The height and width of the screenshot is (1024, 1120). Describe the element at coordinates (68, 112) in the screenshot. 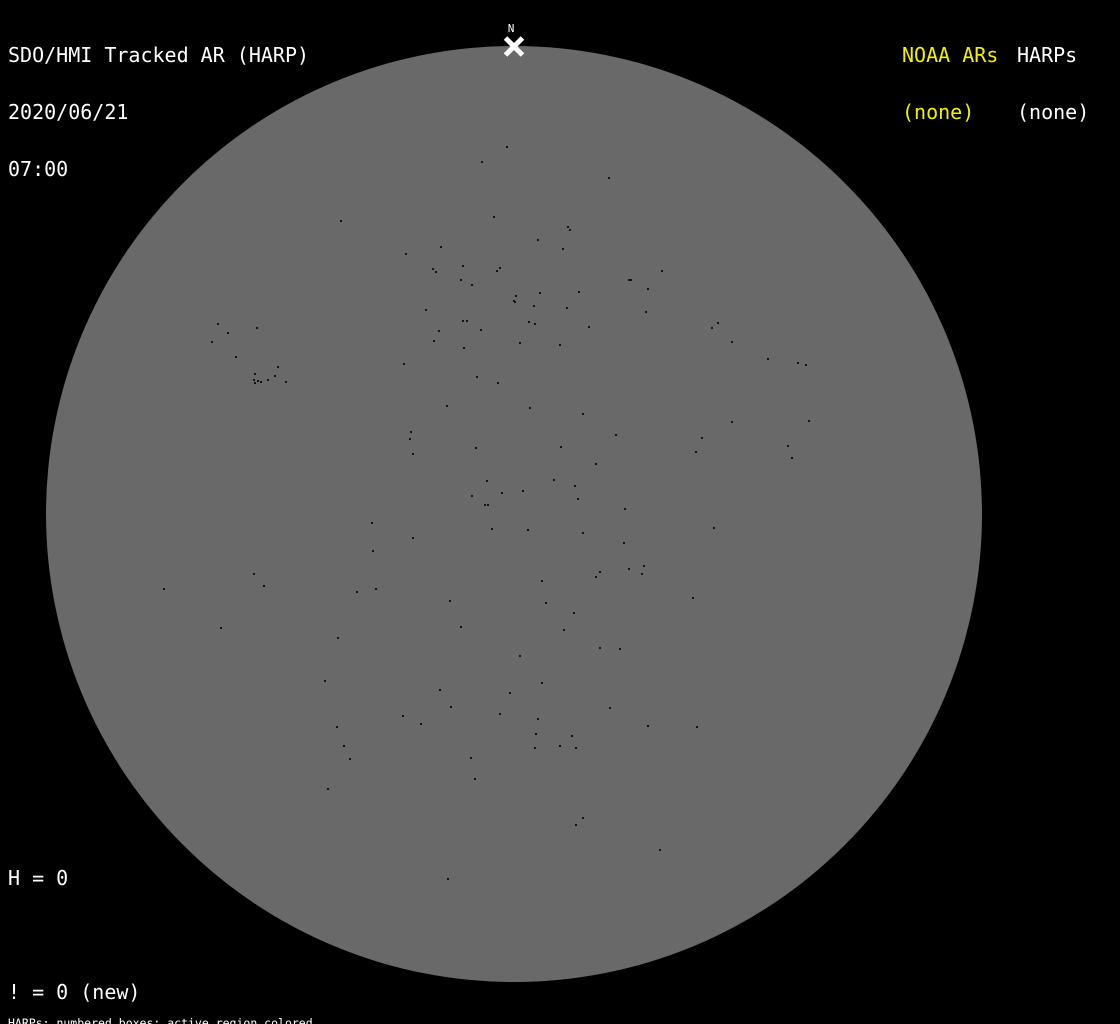

I see `date-label: 2020/06/21` at that location.